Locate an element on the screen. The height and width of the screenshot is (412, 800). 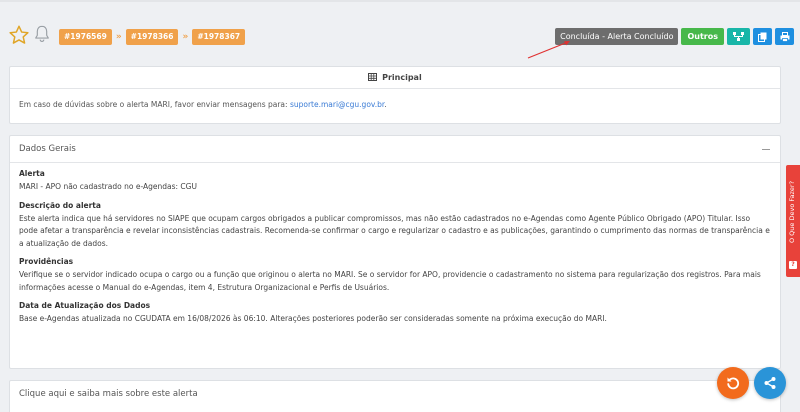
side-tab-label: O Que Devo Fazer? is located at coordinates (792, 212).